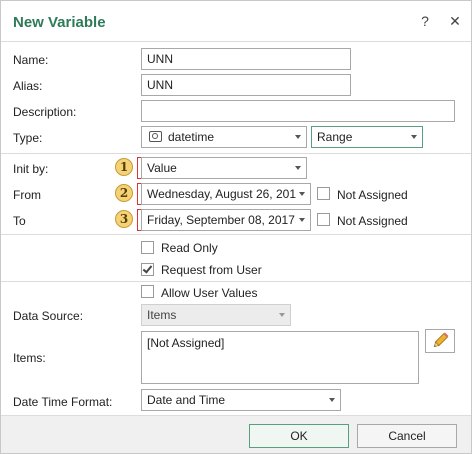 This screenshot has width=472, height=454. Describe the element at coordinates (246, 85) in the screenshot. I see `alias-field: UNN` at that location.